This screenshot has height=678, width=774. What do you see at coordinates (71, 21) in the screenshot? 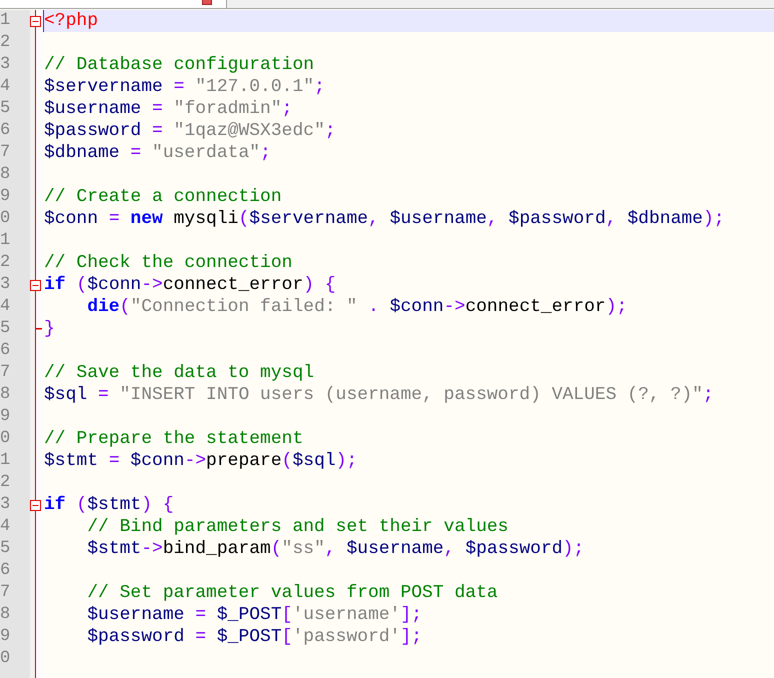
I see `code-line: <?php` at bounding box center [71, 21].